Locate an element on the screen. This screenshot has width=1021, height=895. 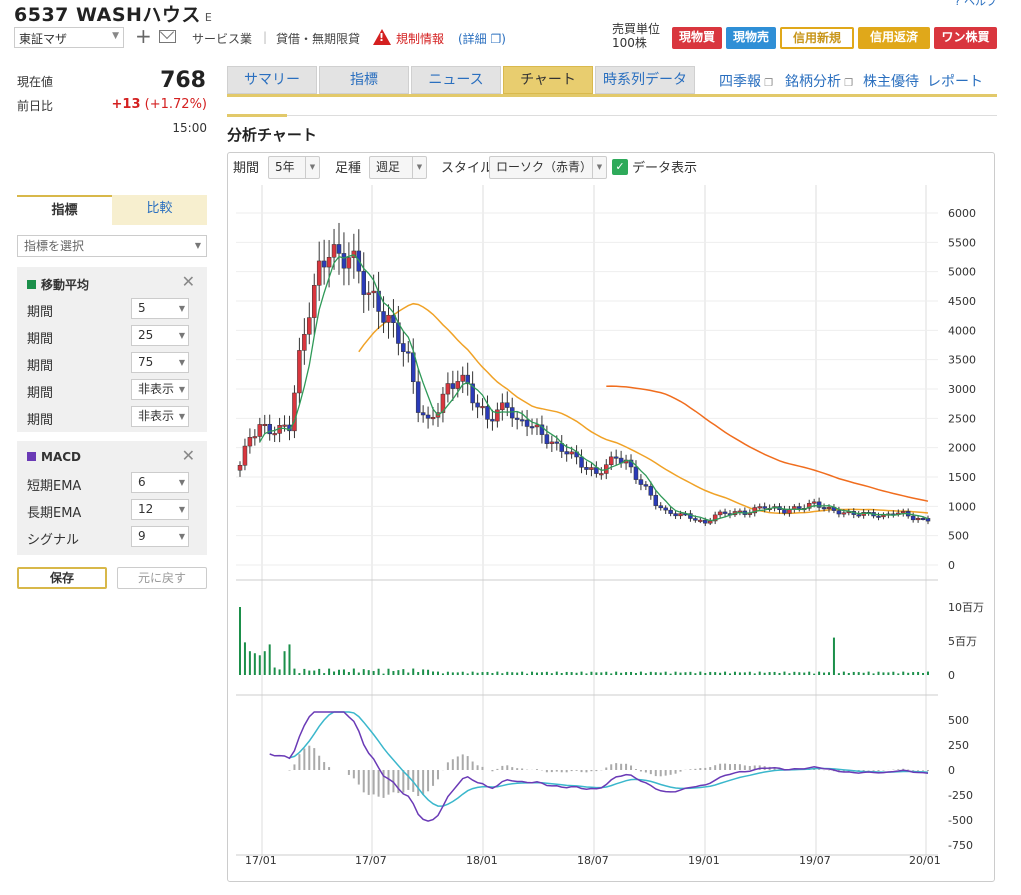
style-select: ローソク（赤青） ▼ is located at coordinates (548, 167).